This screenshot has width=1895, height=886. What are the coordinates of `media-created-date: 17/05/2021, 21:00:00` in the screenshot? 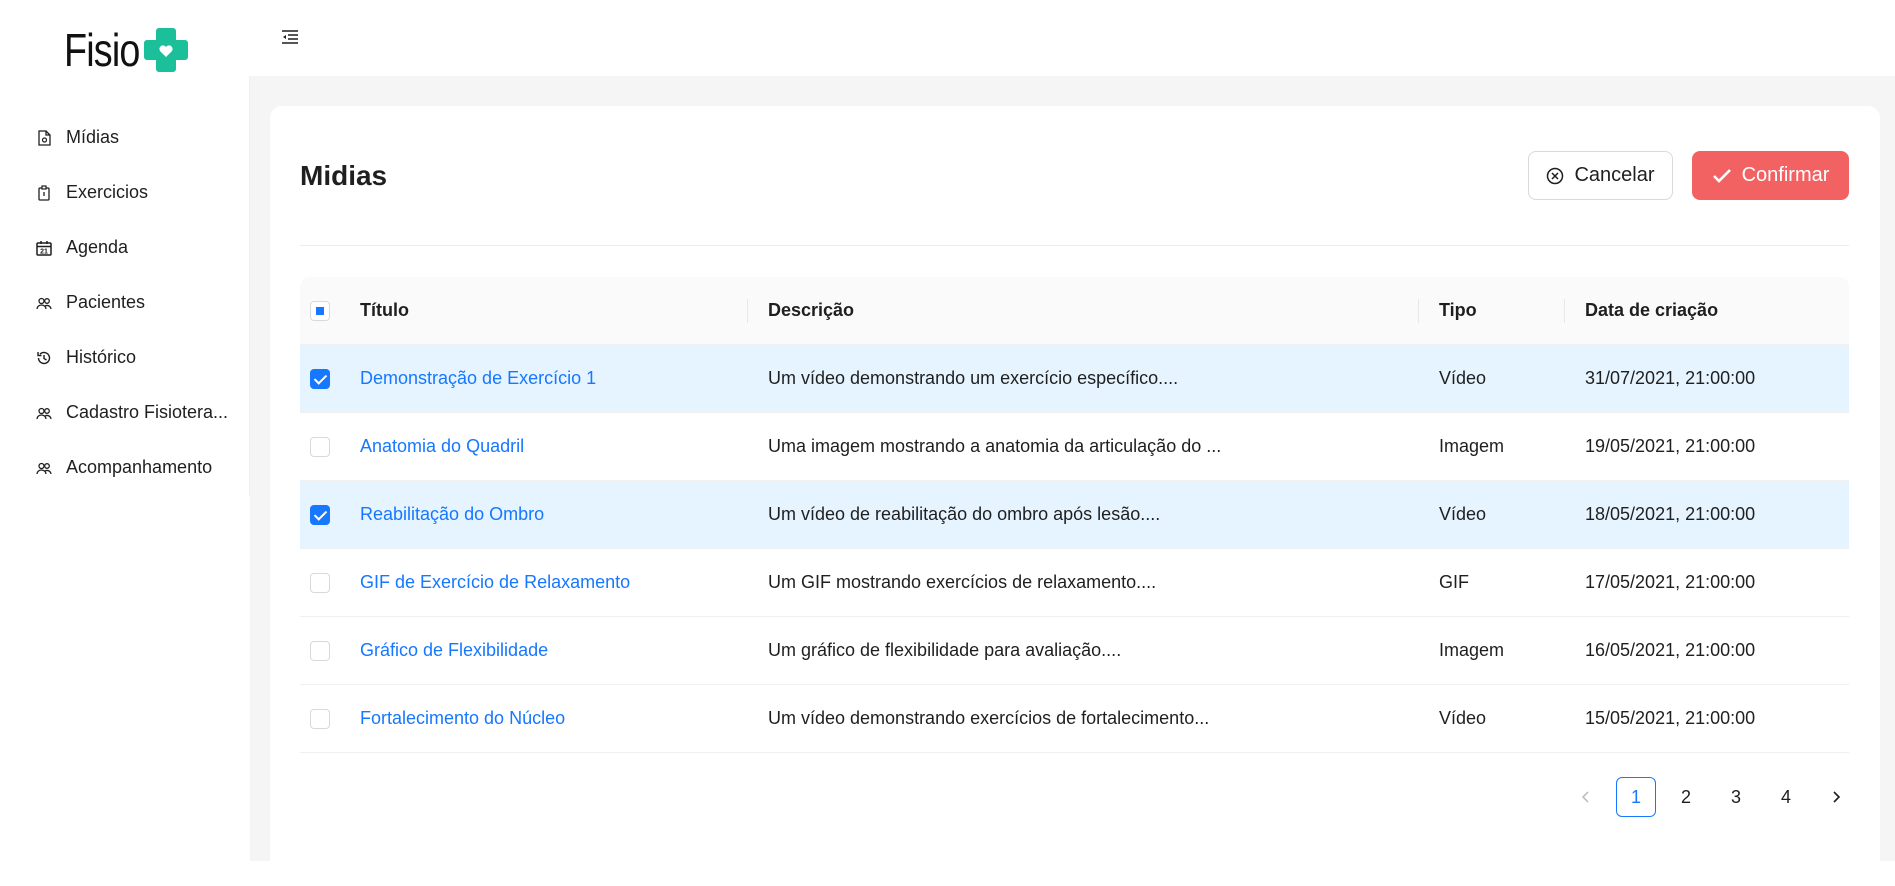 It's located at (1670, 582).